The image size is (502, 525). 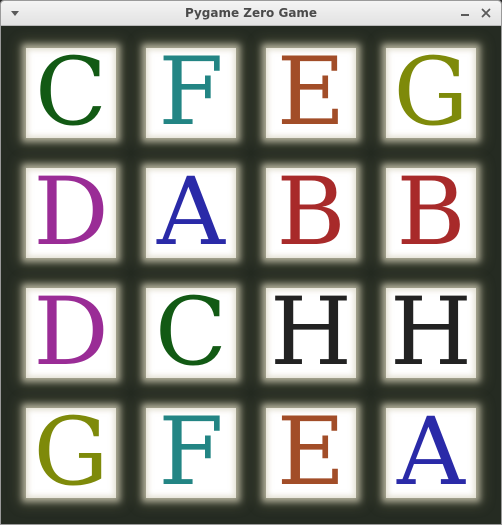 What do you see at coordinates (465, 13) in the screenshot?
I see `minimize-icon` at bounding box center [465, 13].